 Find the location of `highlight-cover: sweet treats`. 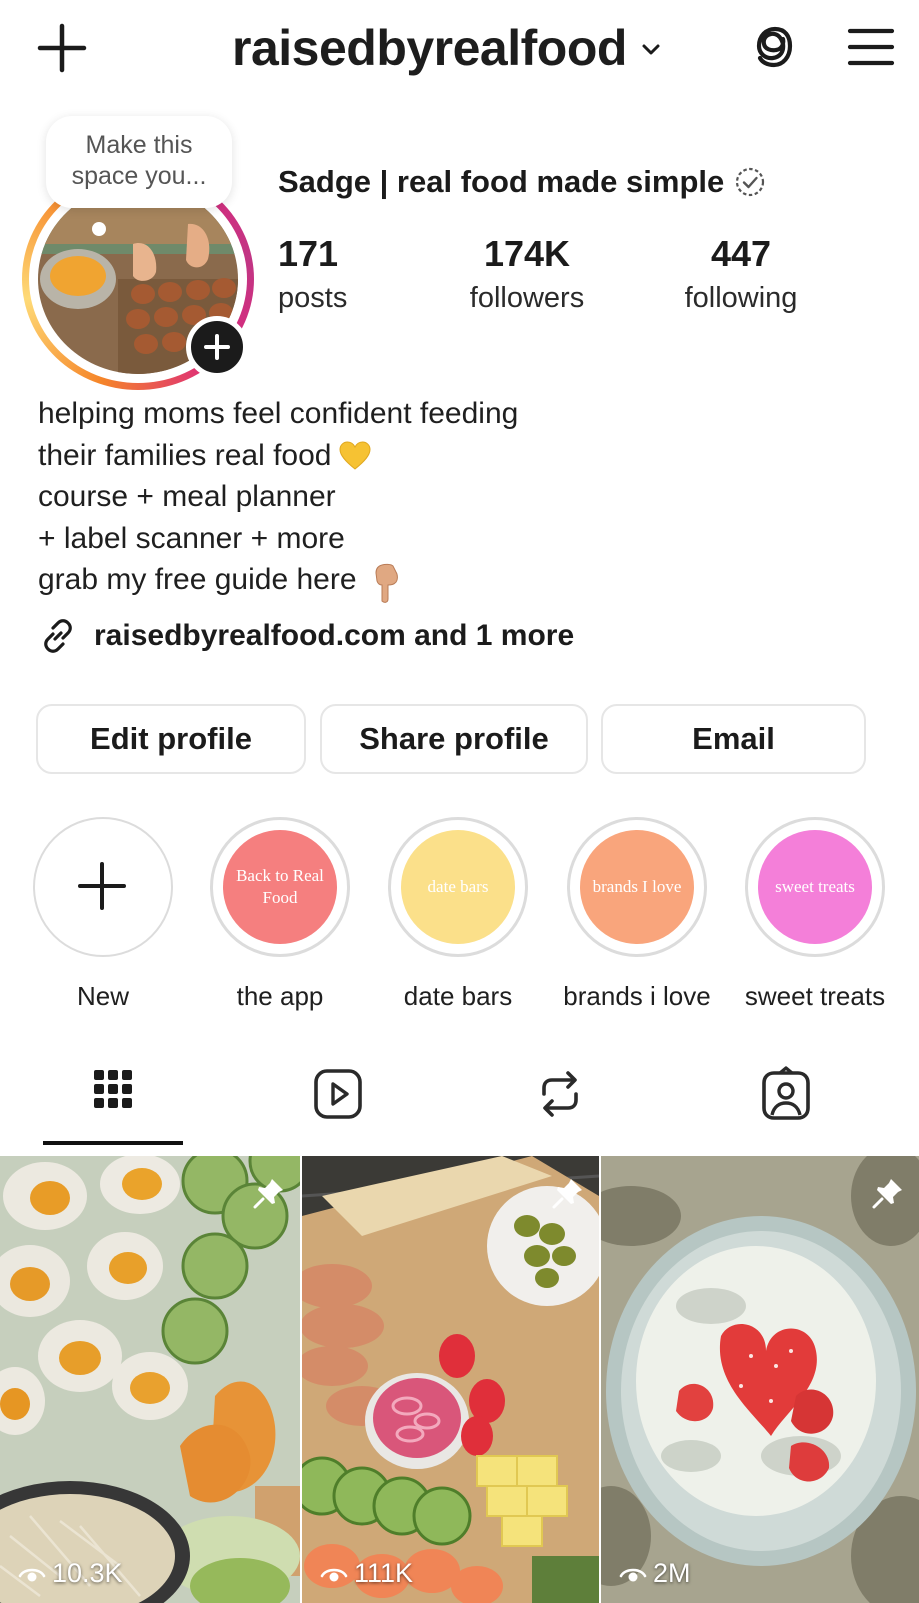

highlight-cover: sweet treats is located at coordinates (815, 887).